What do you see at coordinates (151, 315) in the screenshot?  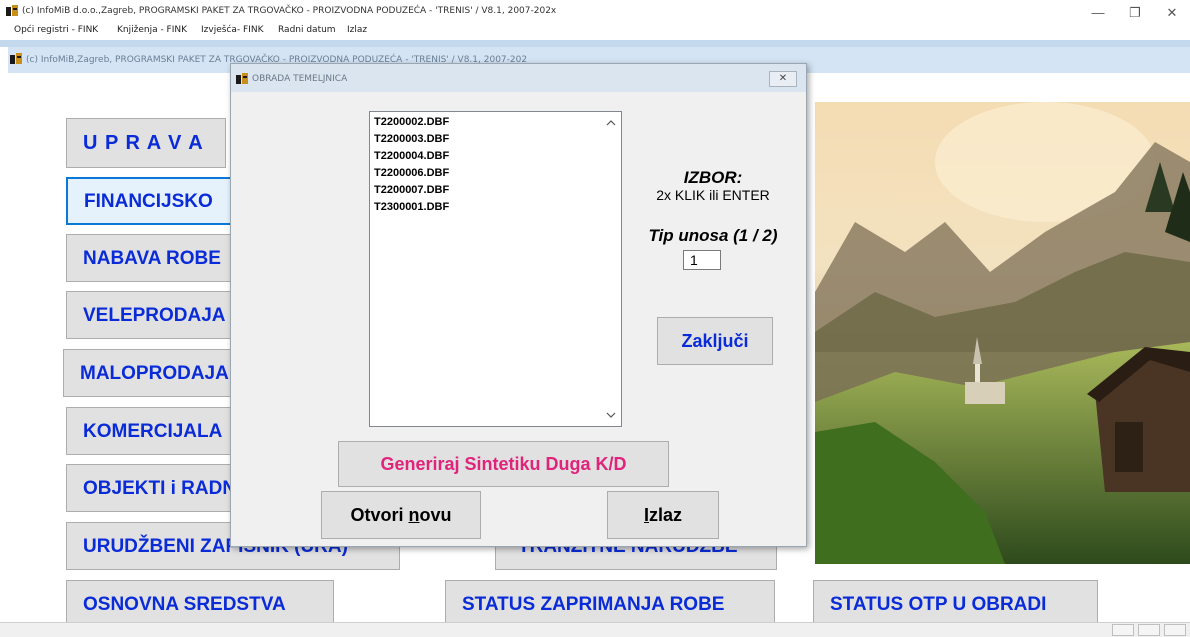 I see `veleprodaja-button: VELEPRODAJA` at bounding box center [151, 315].